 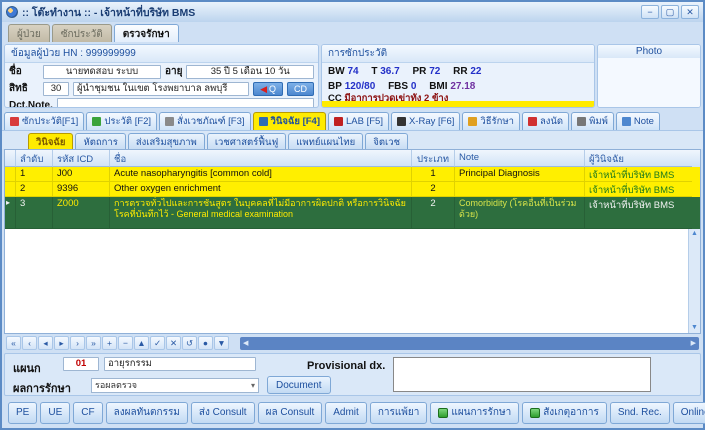 What do you see at coordinates (93, 343) in the screenshot?
I see `nav-last-icon: »` at bounding box center [93, 343].